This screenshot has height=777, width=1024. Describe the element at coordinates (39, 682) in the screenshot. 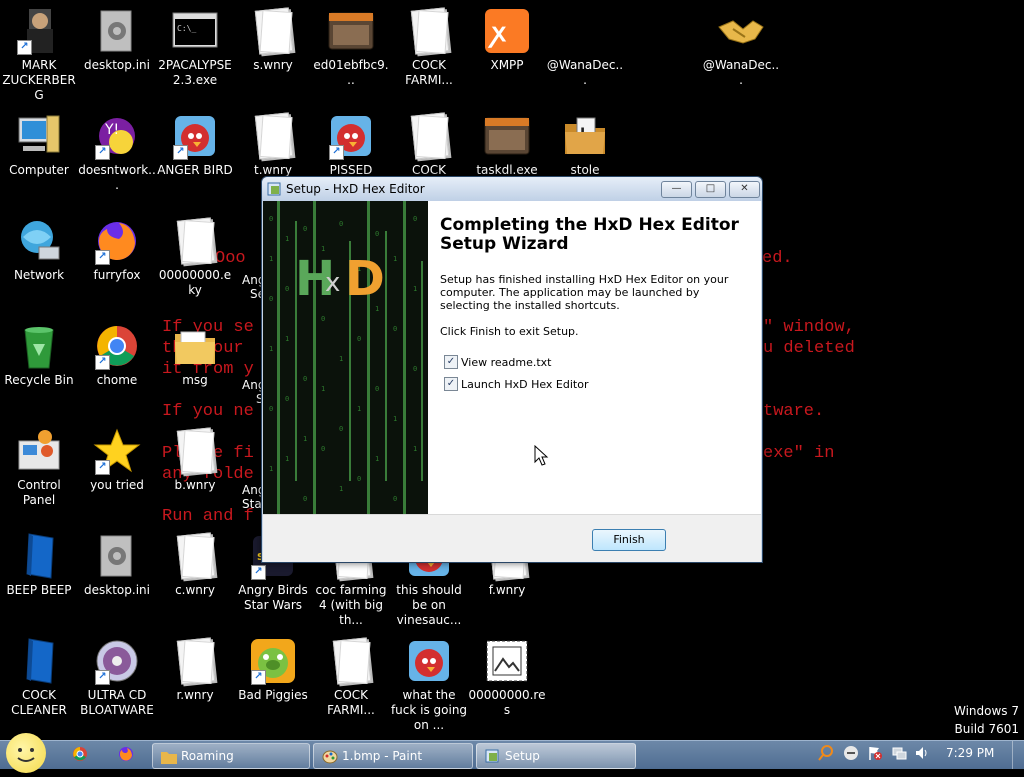

I see `desktop-icon-cock-cleaner: COCK CLEANER` at that location.